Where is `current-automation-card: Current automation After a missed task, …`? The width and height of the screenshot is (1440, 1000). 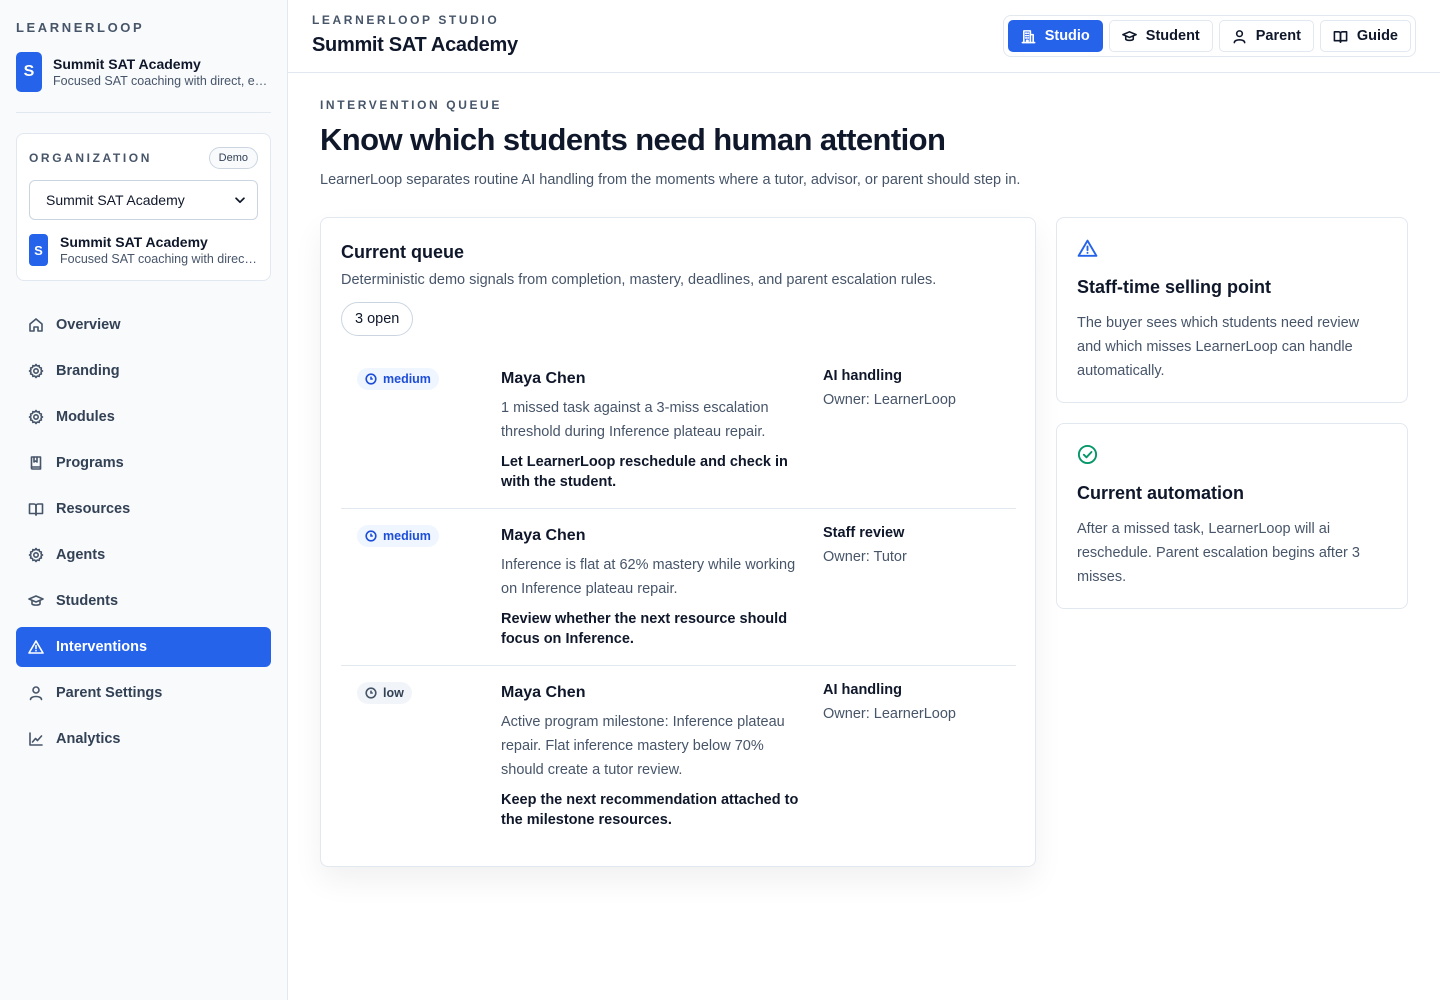
current-automation-card: Current automation After a missed task, … is located at coordinates (1232, 516).